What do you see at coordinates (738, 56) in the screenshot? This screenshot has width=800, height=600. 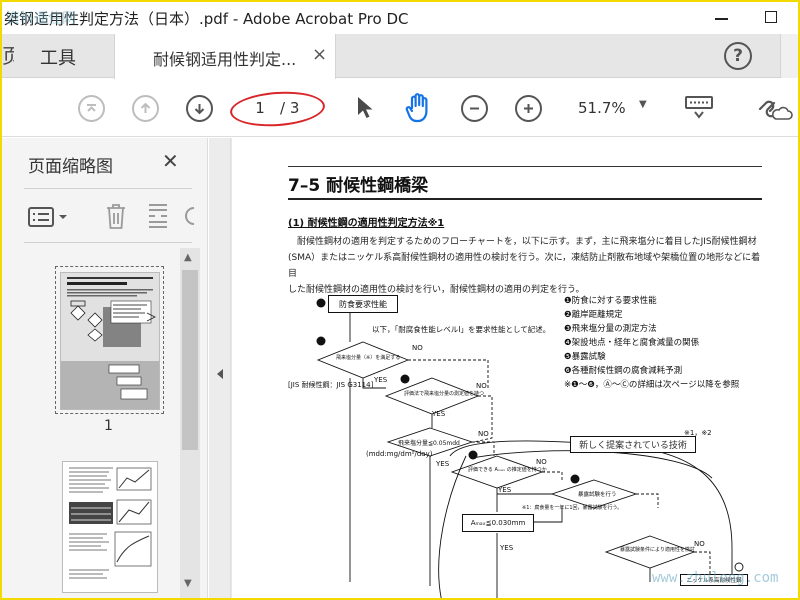 I see `help-button: ?` at bounding box center [738, 56].